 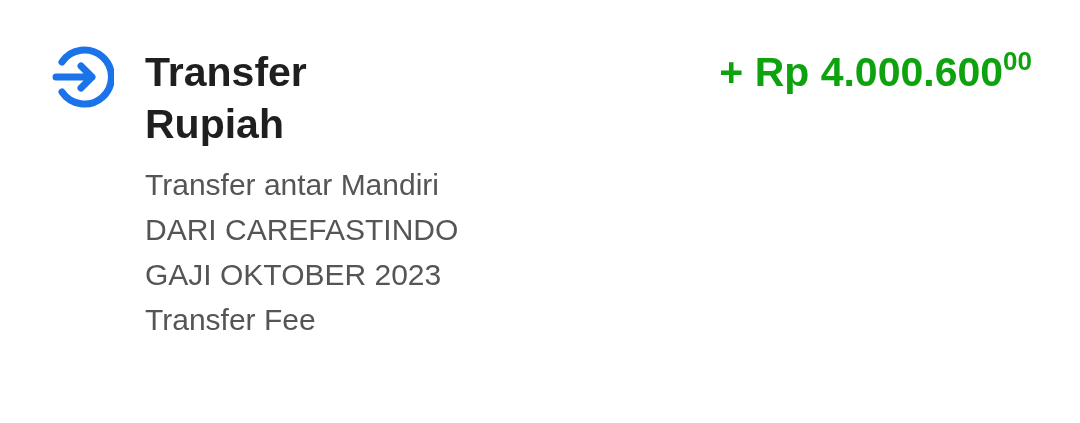 I want to click on transaction-detail: Transfer Fee, so click(x=231, y=320).